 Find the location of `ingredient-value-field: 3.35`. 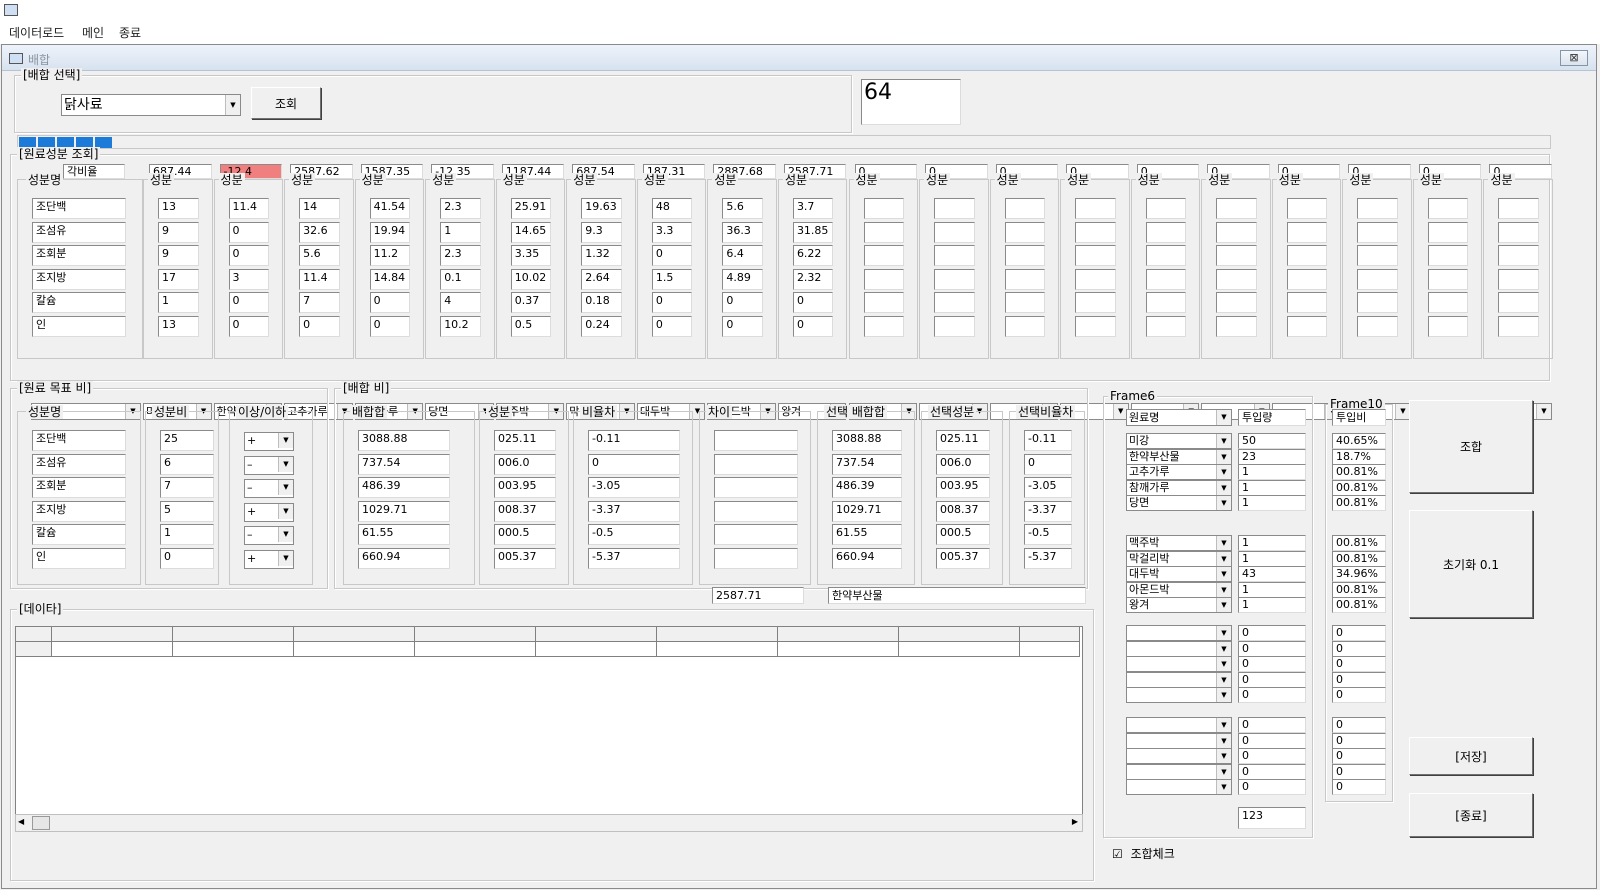

ingredient-value-field: 3.35 is located at coordinates (531, 255).